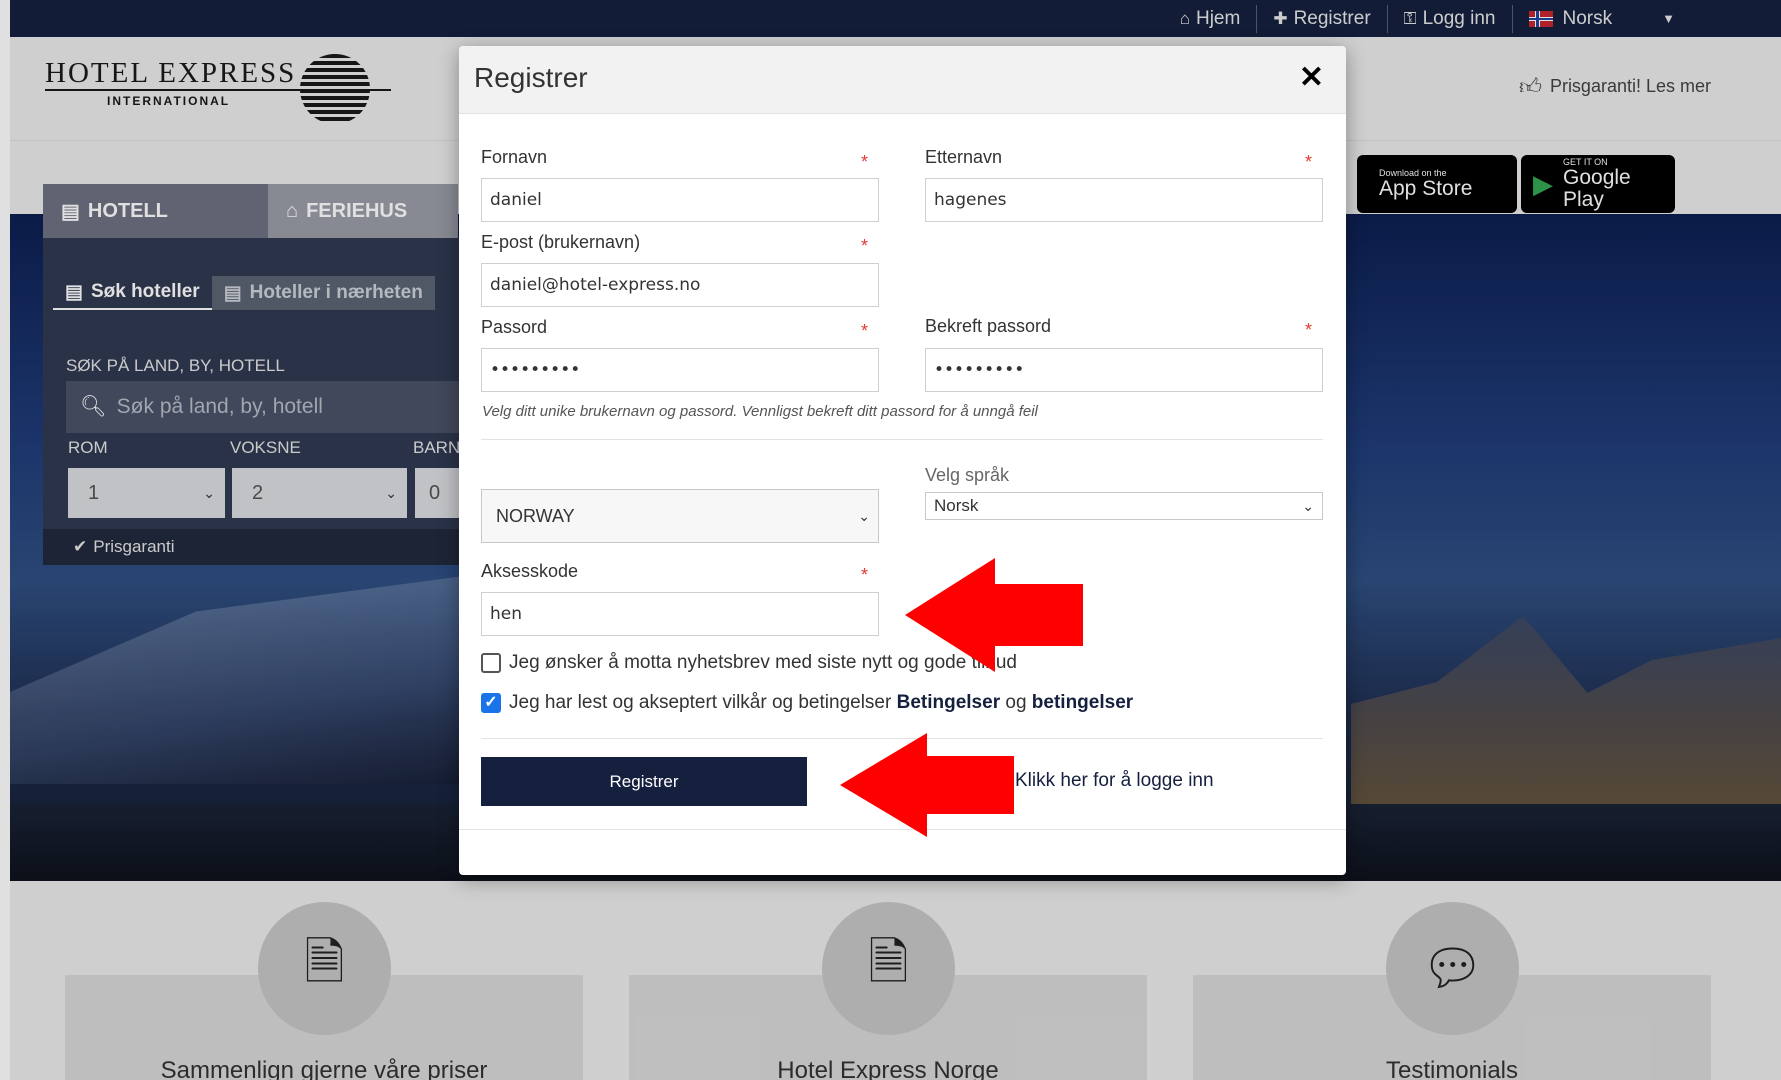 The image size is (1781, 1080). I want to click on modal-header: Registrer ✕, so click(902, 80).